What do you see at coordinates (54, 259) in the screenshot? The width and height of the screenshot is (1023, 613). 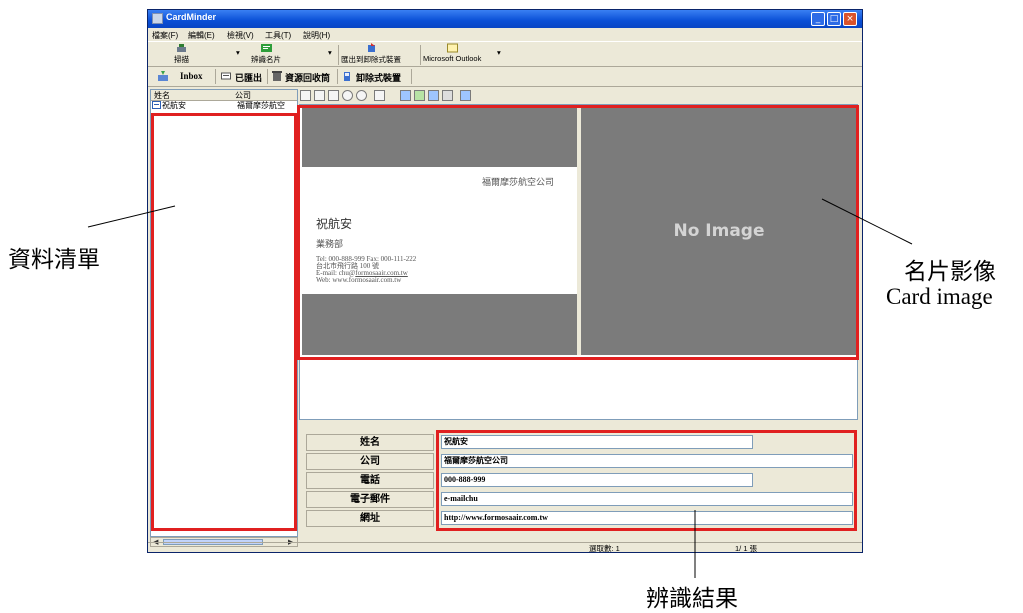 I see `callout-list-label: 資料清單` at bounding box center [54, 259].